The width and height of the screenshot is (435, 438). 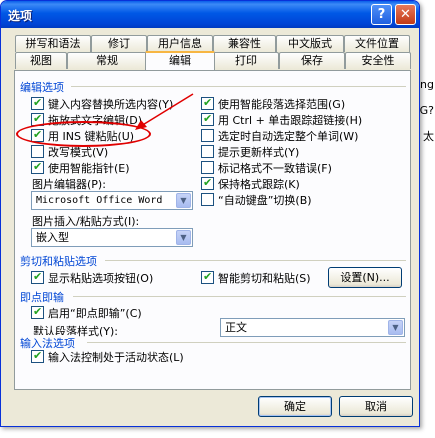 I want to click on option-label: 用 Ctrl + 单击跟踪超链接(H), so click(x=290, y=120).